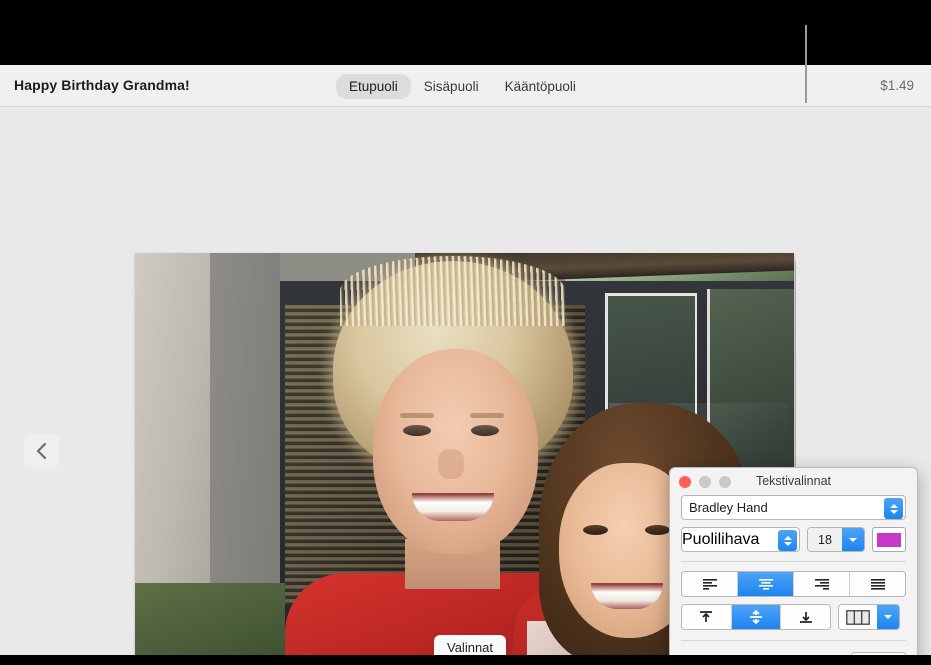  I want to click on chevron-left-icon, so click(42, 451).